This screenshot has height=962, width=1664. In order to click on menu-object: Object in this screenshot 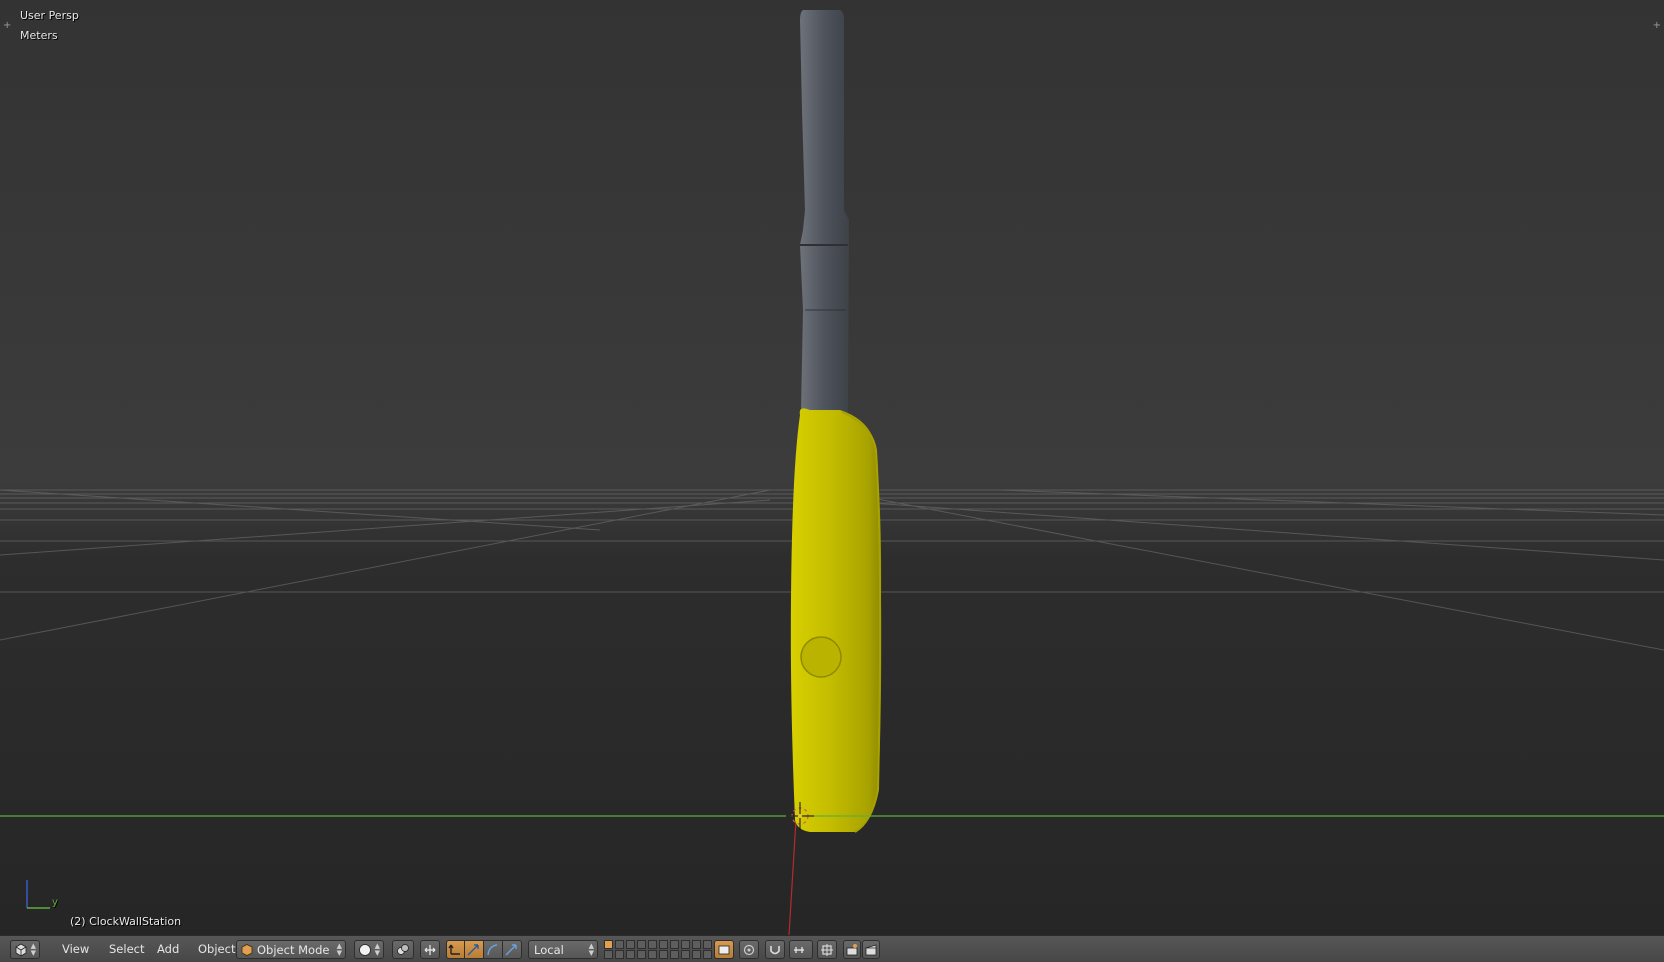, I will do `click(216, 949)`.